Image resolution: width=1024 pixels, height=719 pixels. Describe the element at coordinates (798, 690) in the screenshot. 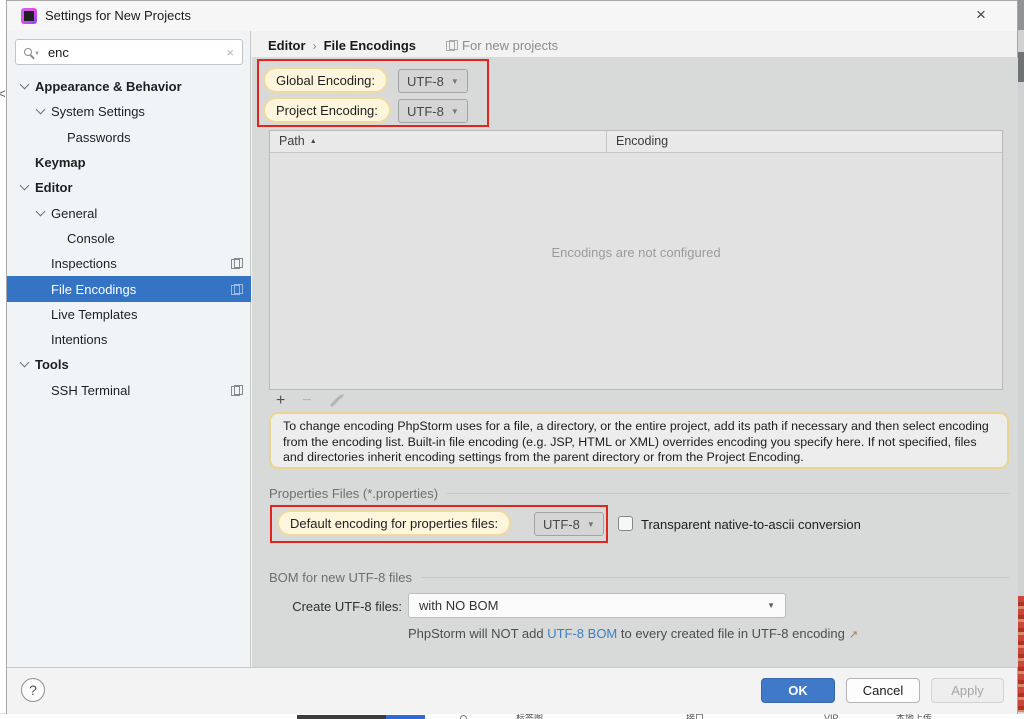

I see `ok-button: OK` at that location.